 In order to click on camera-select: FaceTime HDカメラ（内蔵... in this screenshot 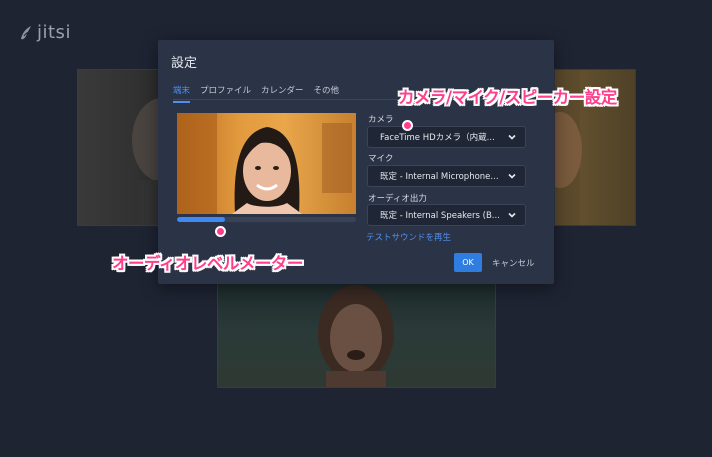, I will do `click(446, 137)`.